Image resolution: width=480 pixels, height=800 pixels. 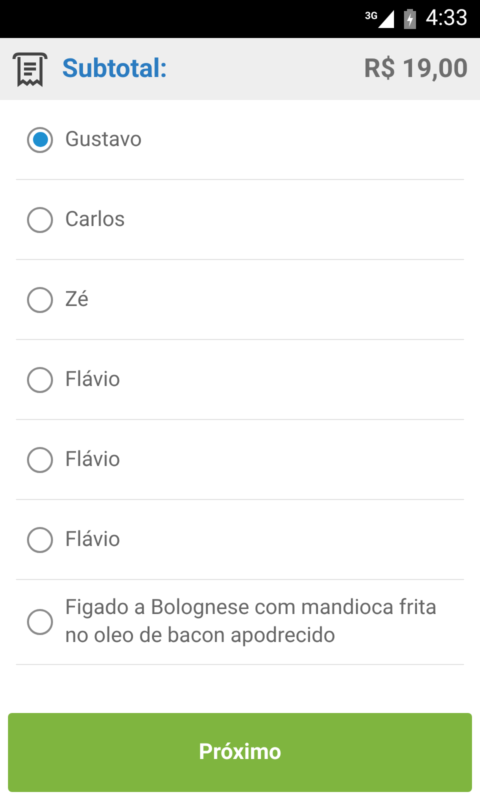 I want to click on subtotal-amount: R$ 19,00, so click(x=416, y=69).